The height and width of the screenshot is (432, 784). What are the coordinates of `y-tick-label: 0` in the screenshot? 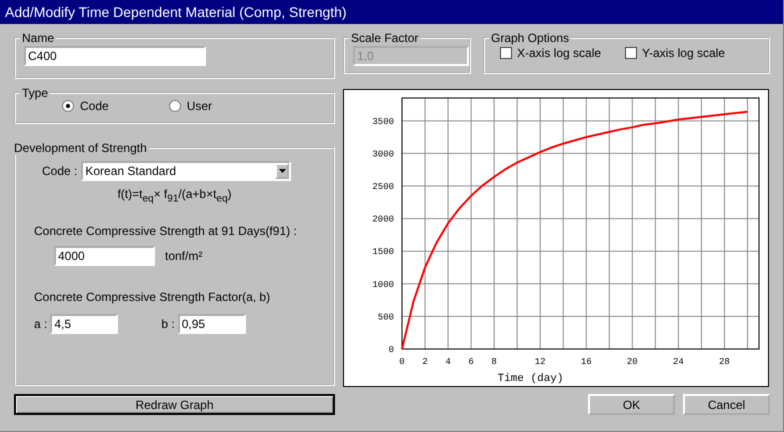 It's located at (391, 350).